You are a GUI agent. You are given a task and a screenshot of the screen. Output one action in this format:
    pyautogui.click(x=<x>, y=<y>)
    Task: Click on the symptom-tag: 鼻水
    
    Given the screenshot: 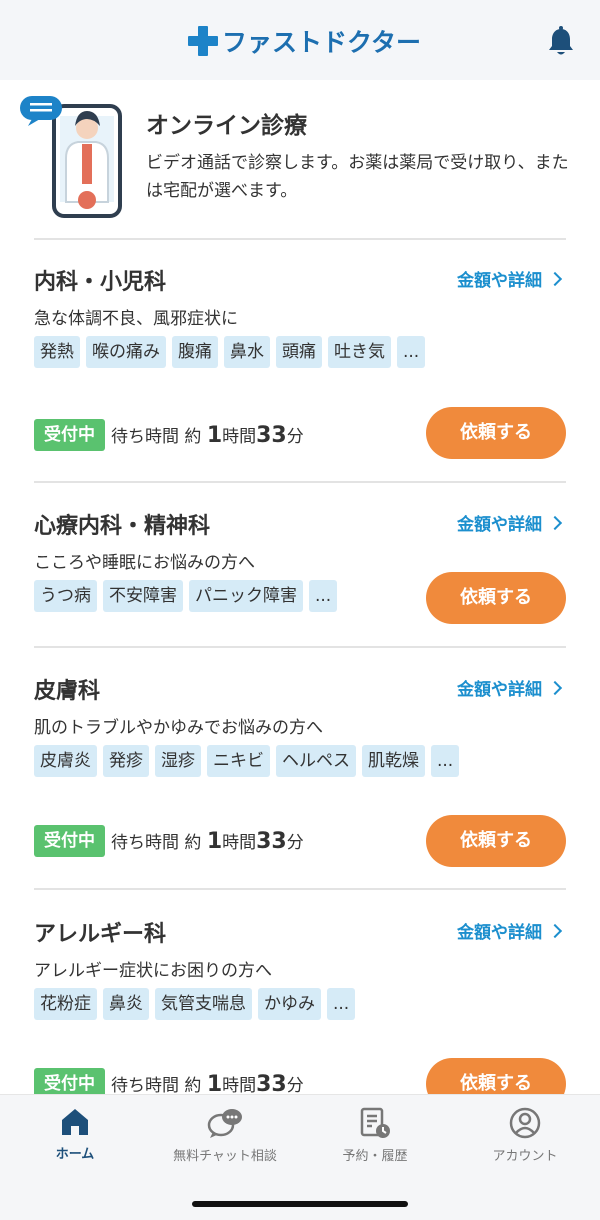 What is the action you would take?
    pyautogui.click(x=247, y=352)
    